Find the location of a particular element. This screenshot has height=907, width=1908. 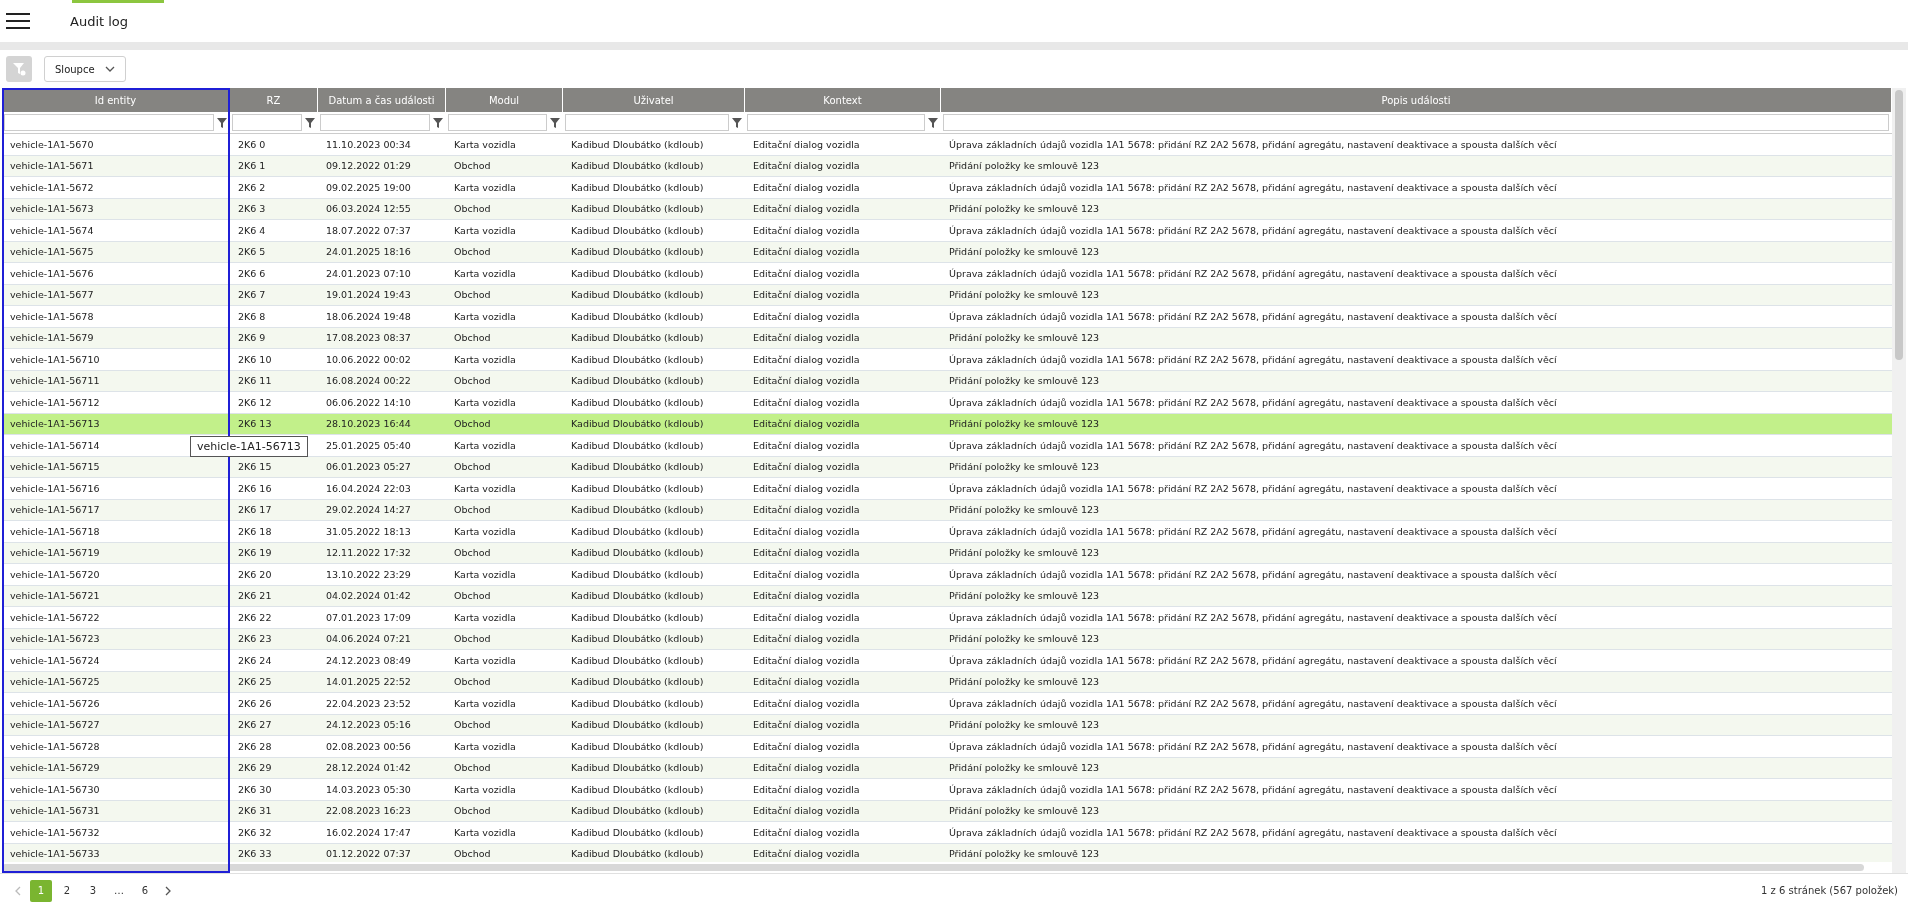

table-cell-text: 14.03.2023 05:30 is located at coordinates (368, 789).